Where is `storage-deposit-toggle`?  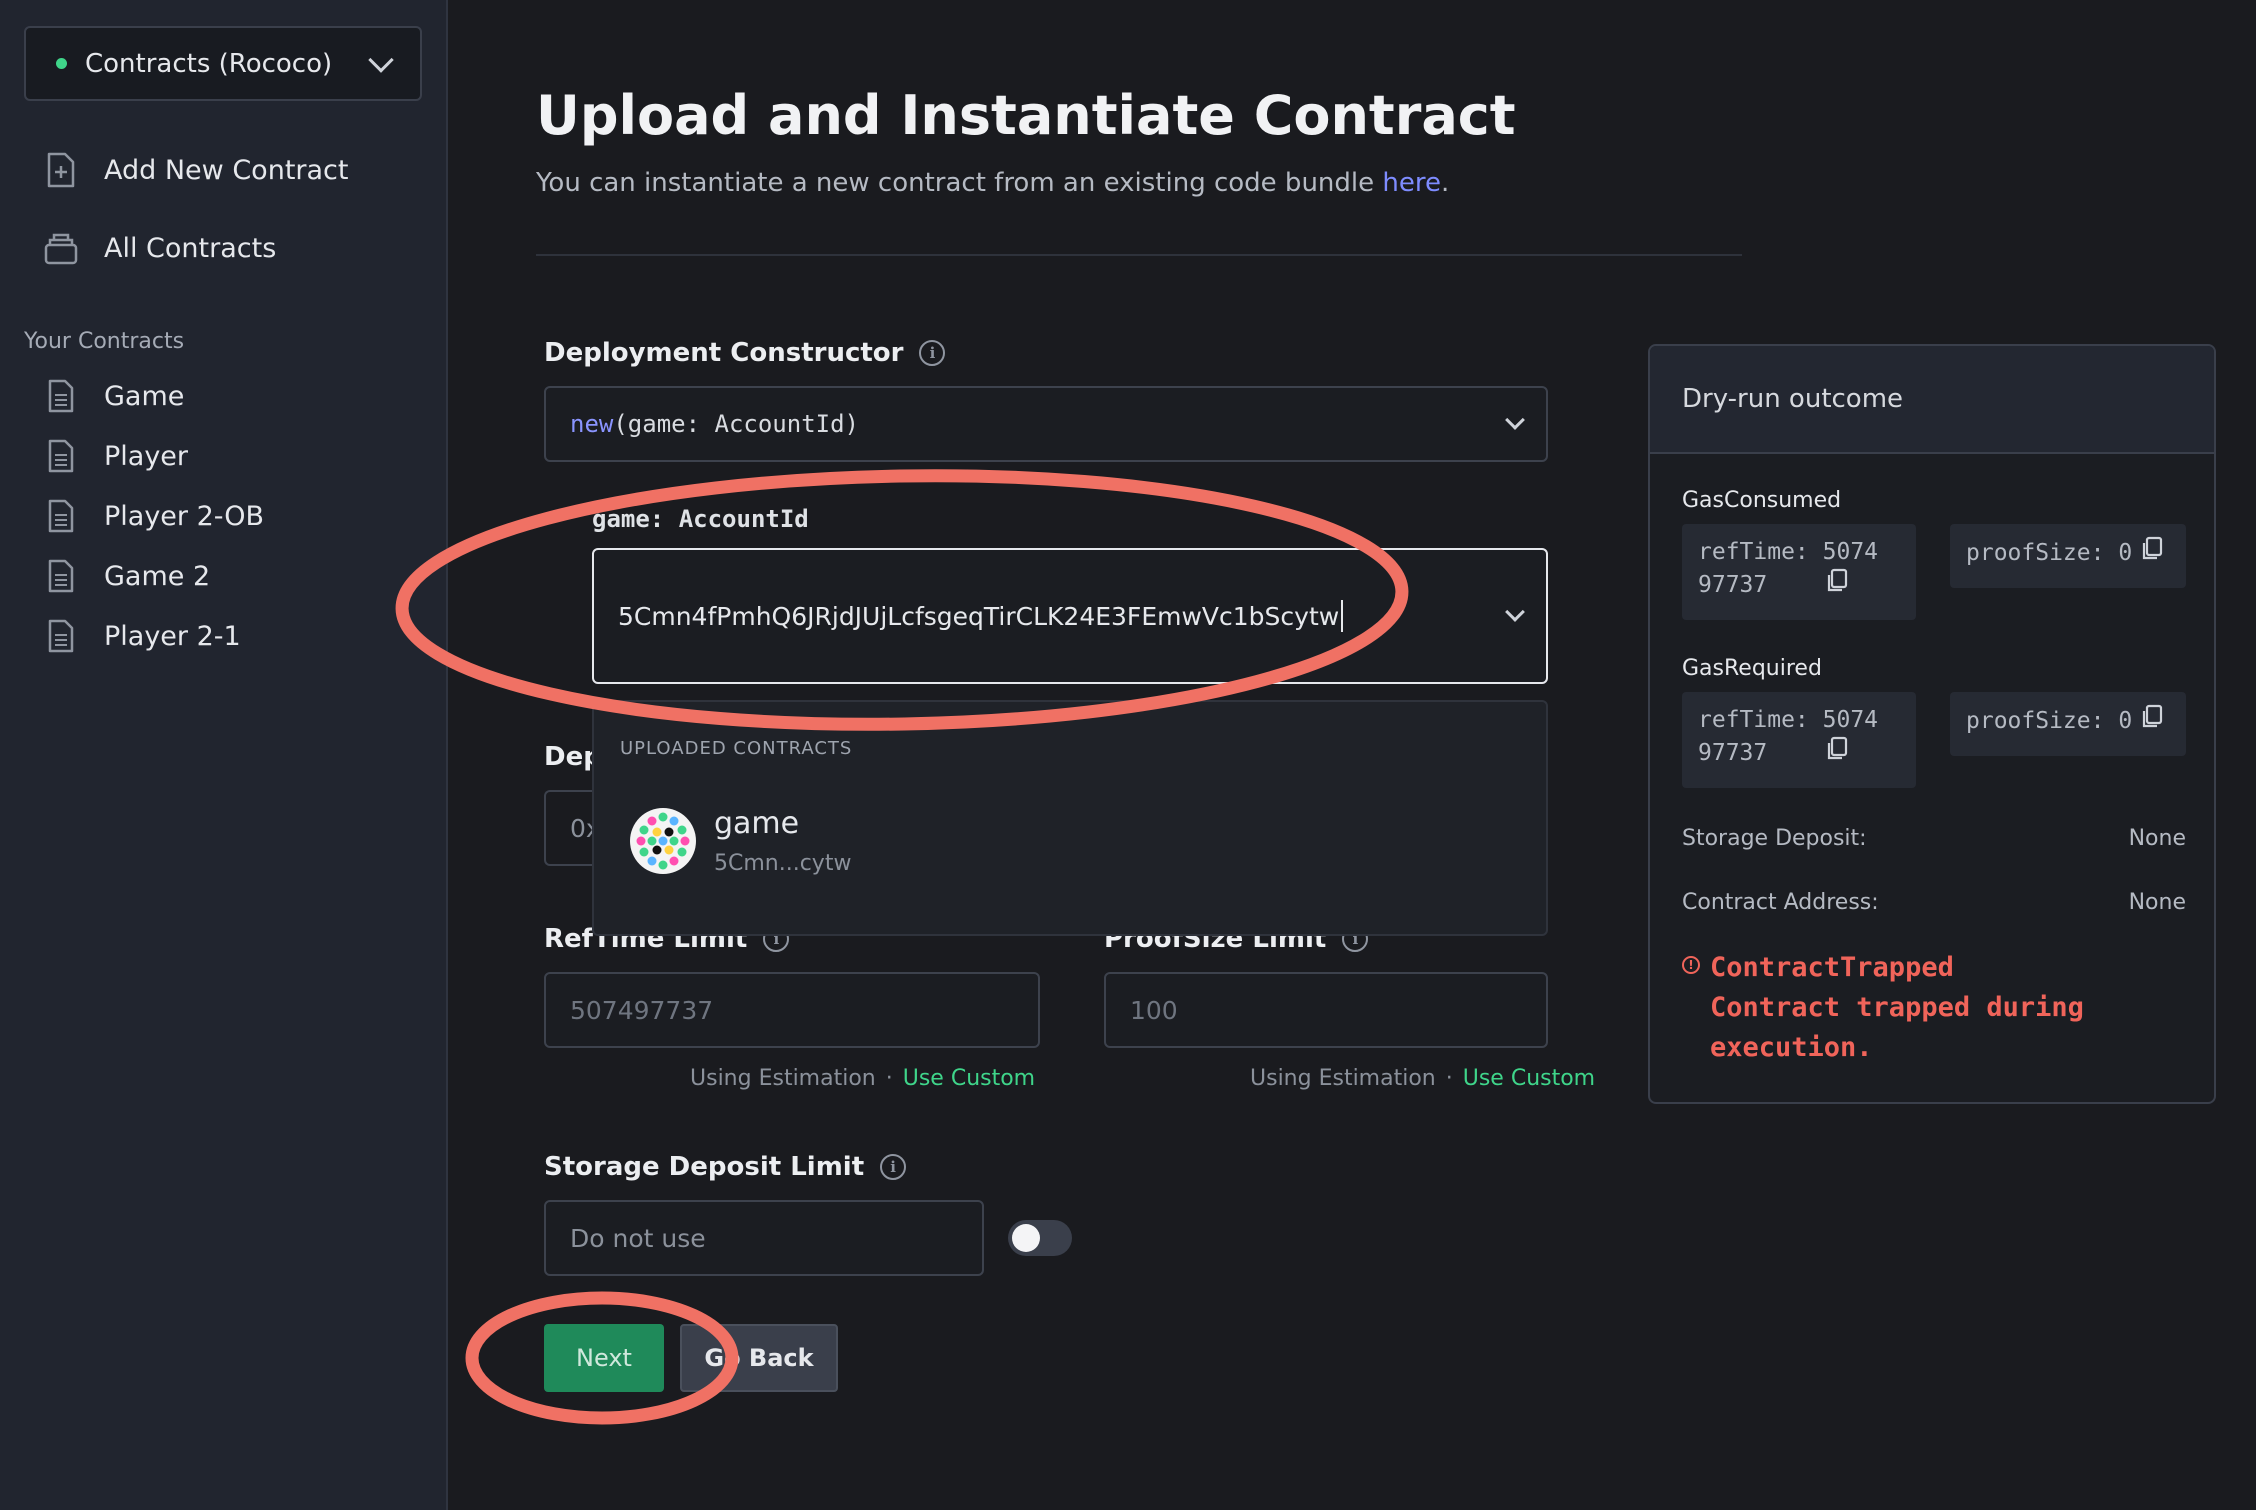 storage-deposit-toggle is located at coordinates (1040, 1238).